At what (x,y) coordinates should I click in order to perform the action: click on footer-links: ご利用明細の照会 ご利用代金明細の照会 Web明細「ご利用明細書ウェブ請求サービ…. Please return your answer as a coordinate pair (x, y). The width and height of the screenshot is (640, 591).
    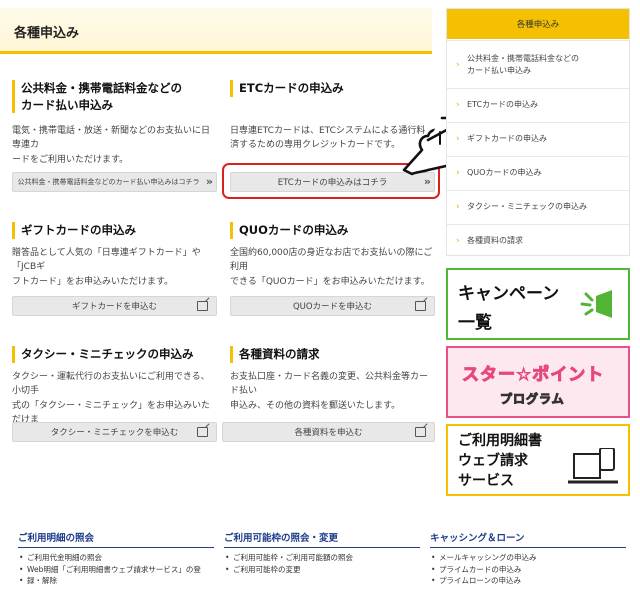
    Looking at the image, I should click on (320, 560).